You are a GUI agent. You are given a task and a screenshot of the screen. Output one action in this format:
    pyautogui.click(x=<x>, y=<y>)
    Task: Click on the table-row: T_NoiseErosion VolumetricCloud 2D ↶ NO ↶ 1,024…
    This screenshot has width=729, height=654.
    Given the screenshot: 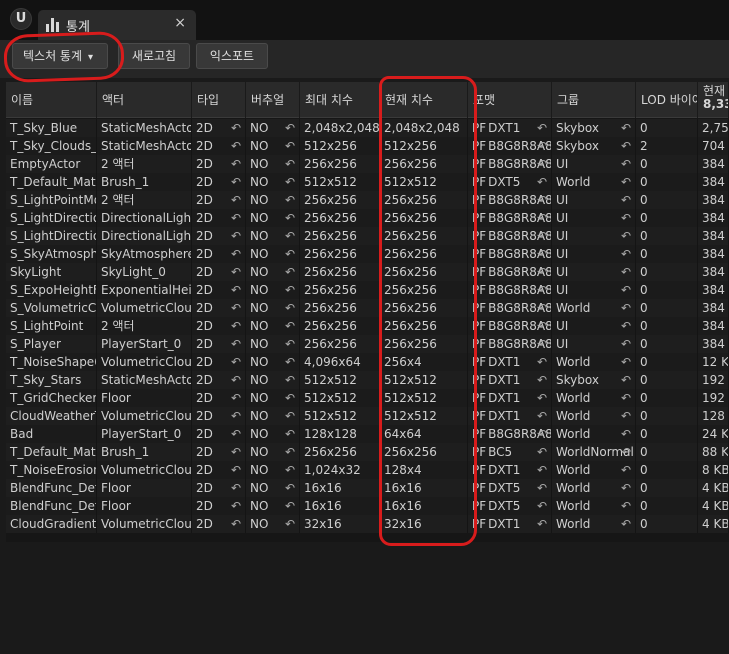 What is the action you would take?
    pyautogui.click(x=367, y=470)
    